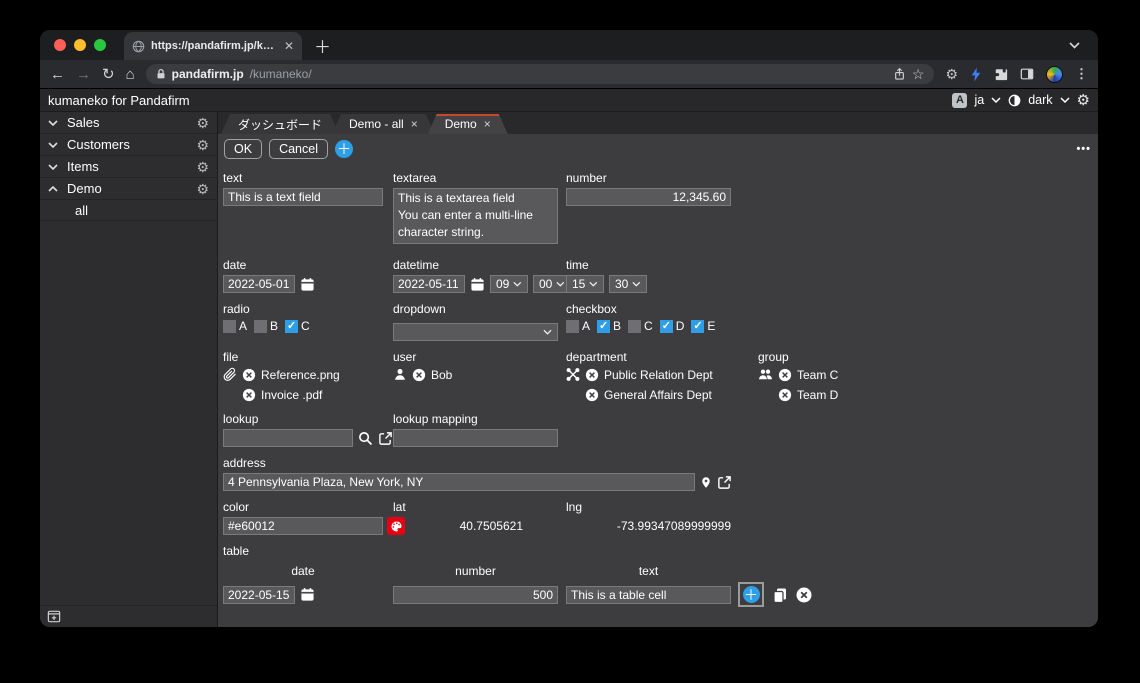  What do you see at coordinates (1040, 100) in the screenshot?
I see `theme-select: dark` at bounding box center [1040, 100].